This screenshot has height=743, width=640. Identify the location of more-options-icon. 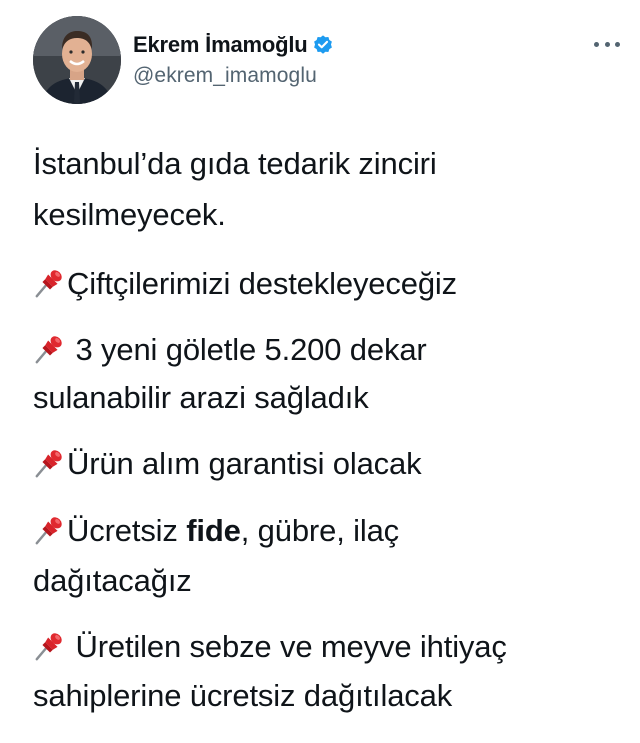
(607, 44).